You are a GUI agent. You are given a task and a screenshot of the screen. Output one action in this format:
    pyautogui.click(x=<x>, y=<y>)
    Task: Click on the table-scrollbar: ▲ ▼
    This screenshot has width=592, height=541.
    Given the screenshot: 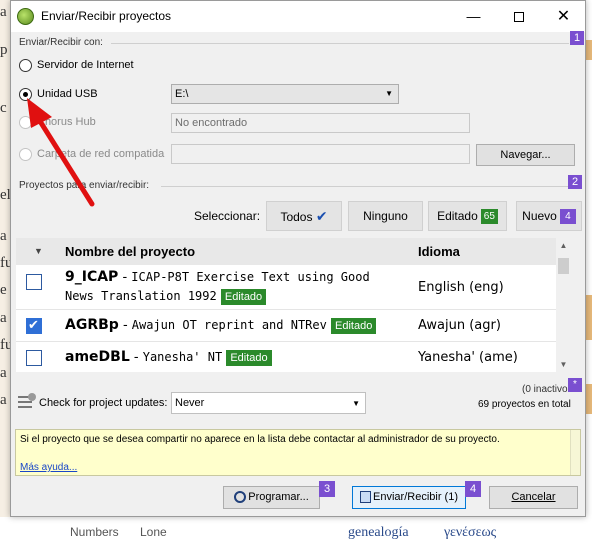 What is the action you would take?
    pyautogui.click(x=563, y=305)
    